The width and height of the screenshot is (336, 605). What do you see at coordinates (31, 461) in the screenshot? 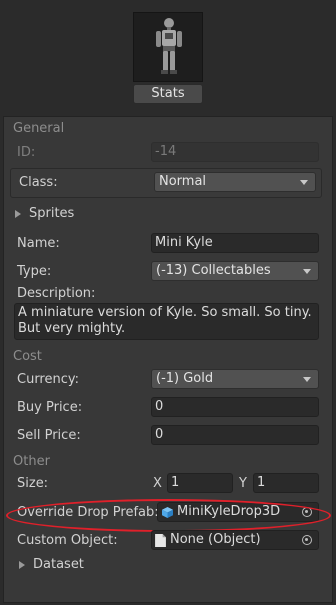
I see `other-header: Other` at bounding box center [31, 461].